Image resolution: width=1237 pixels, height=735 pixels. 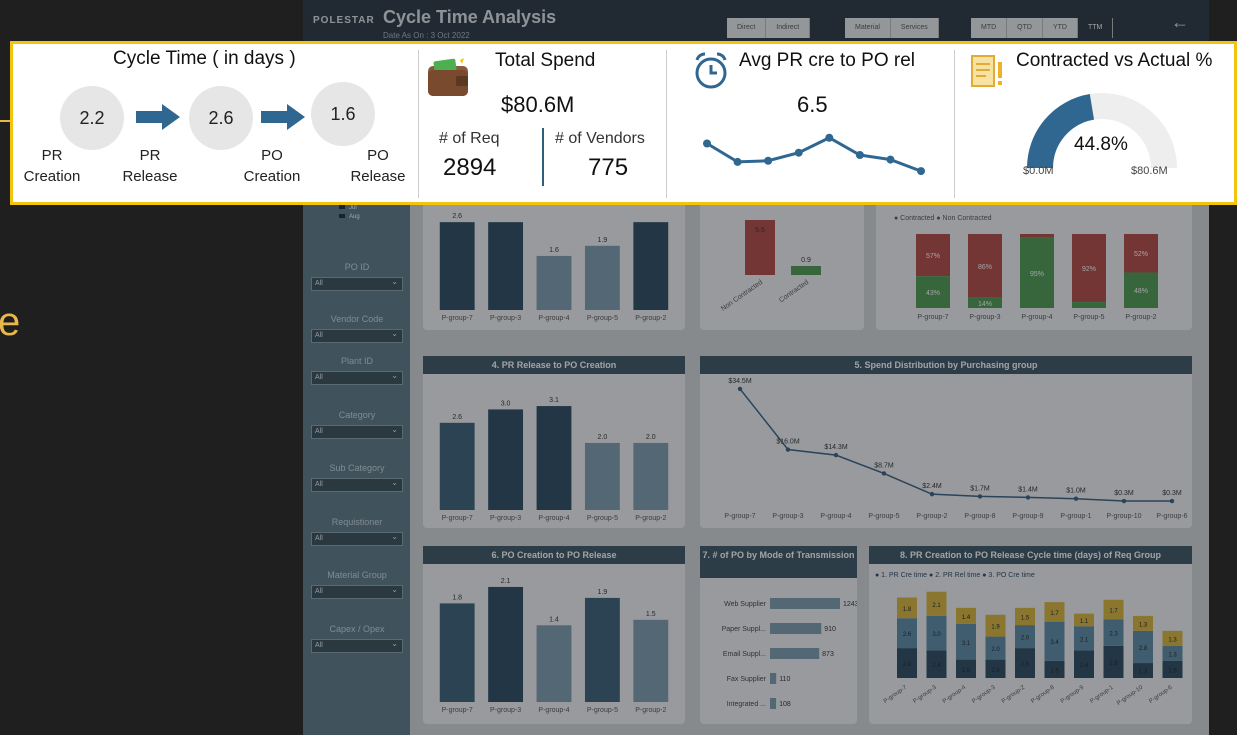 I want to click on data-label: $2.4M, so click(x=932, y=486).